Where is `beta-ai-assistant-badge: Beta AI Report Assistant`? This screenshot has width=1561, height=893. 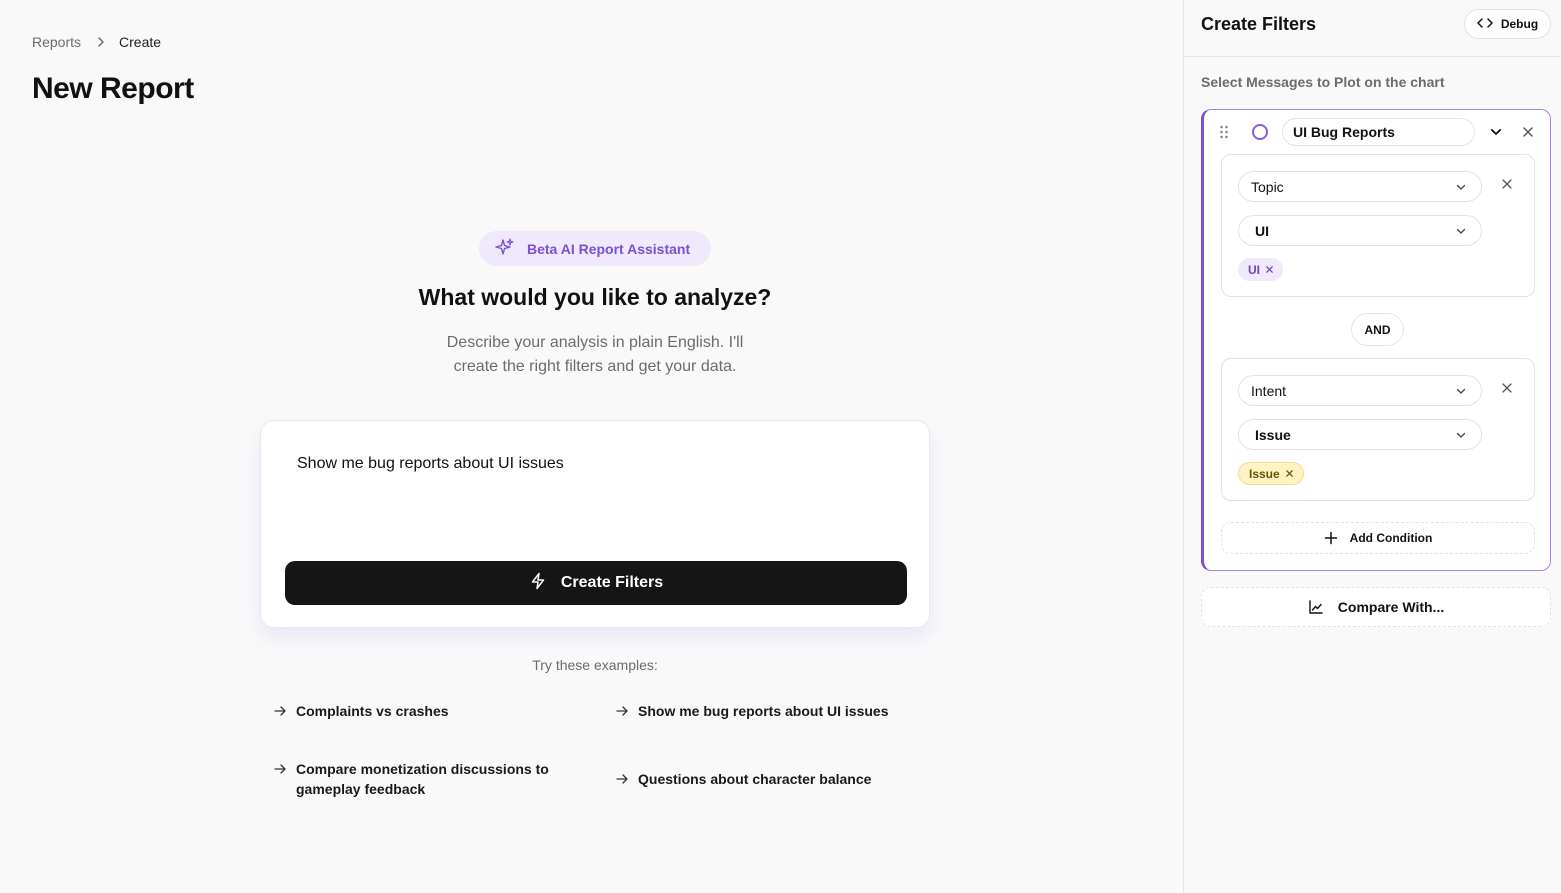
beta-ai-assistant-badge: Beta AI Report Assistant is located at coordinates (595, 248).